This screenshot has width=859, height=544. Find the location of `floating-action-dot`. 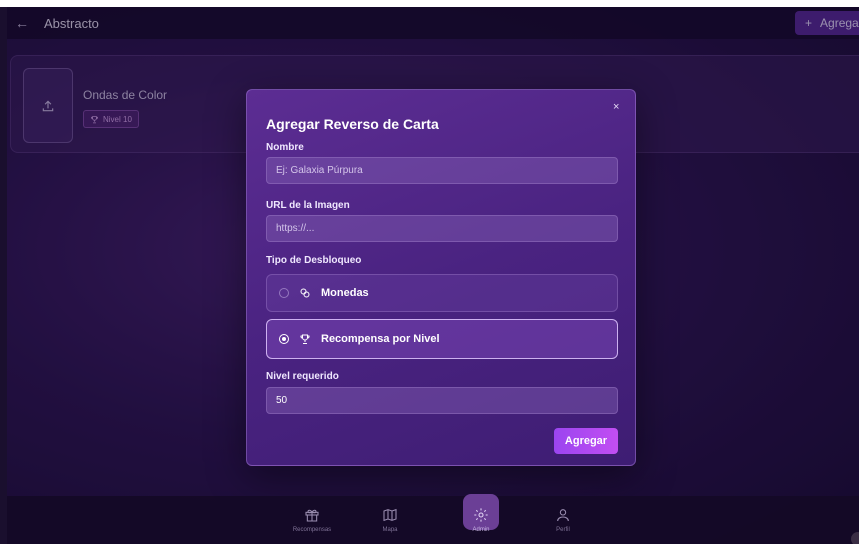

floating-action-dot is located at coordinates (855, 538).